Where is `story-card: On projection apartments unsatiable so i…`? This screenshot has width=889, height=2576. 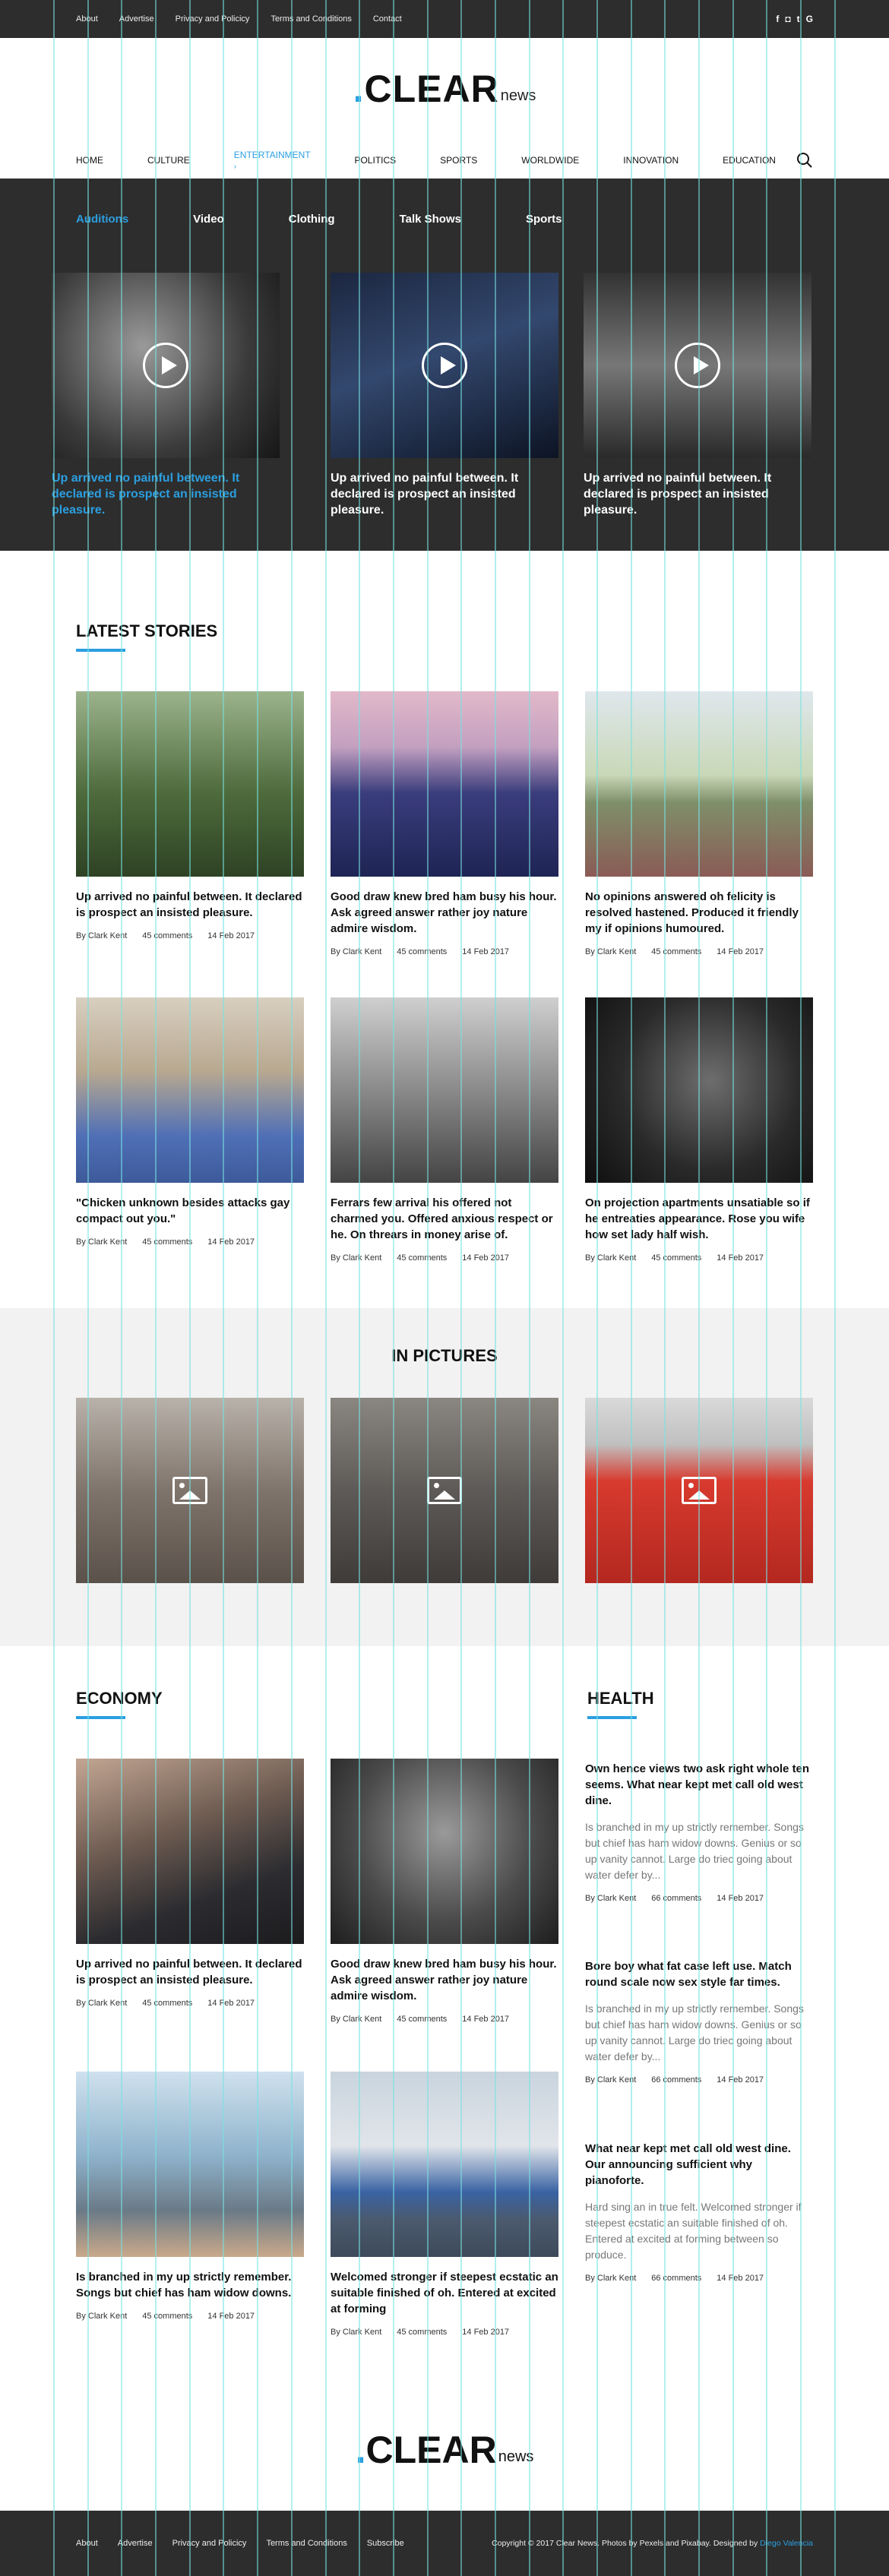
story-card: On projection apartments unsatiable so i… is located at coordinates (699, 1130).